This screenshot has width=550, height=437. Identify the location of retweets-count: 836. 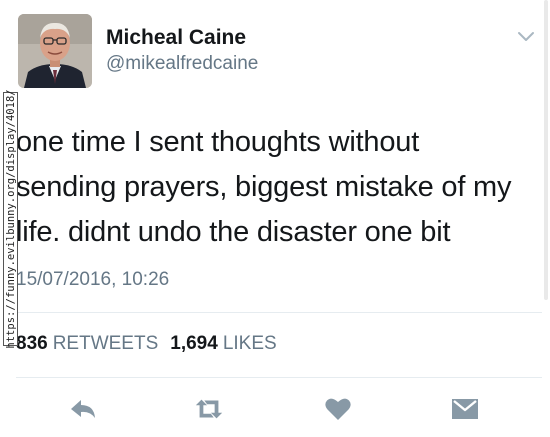
(32, 343).